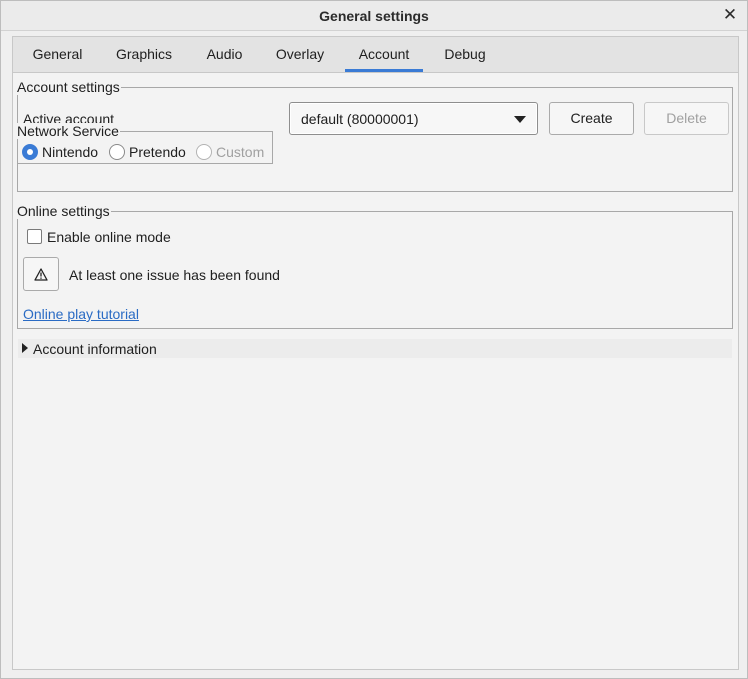 This screenshot has height=679, width=748. Describe the element at coordinates (70, 152) in the screenshot. I see `radio-nintendo-label: Nintendo` at that location.